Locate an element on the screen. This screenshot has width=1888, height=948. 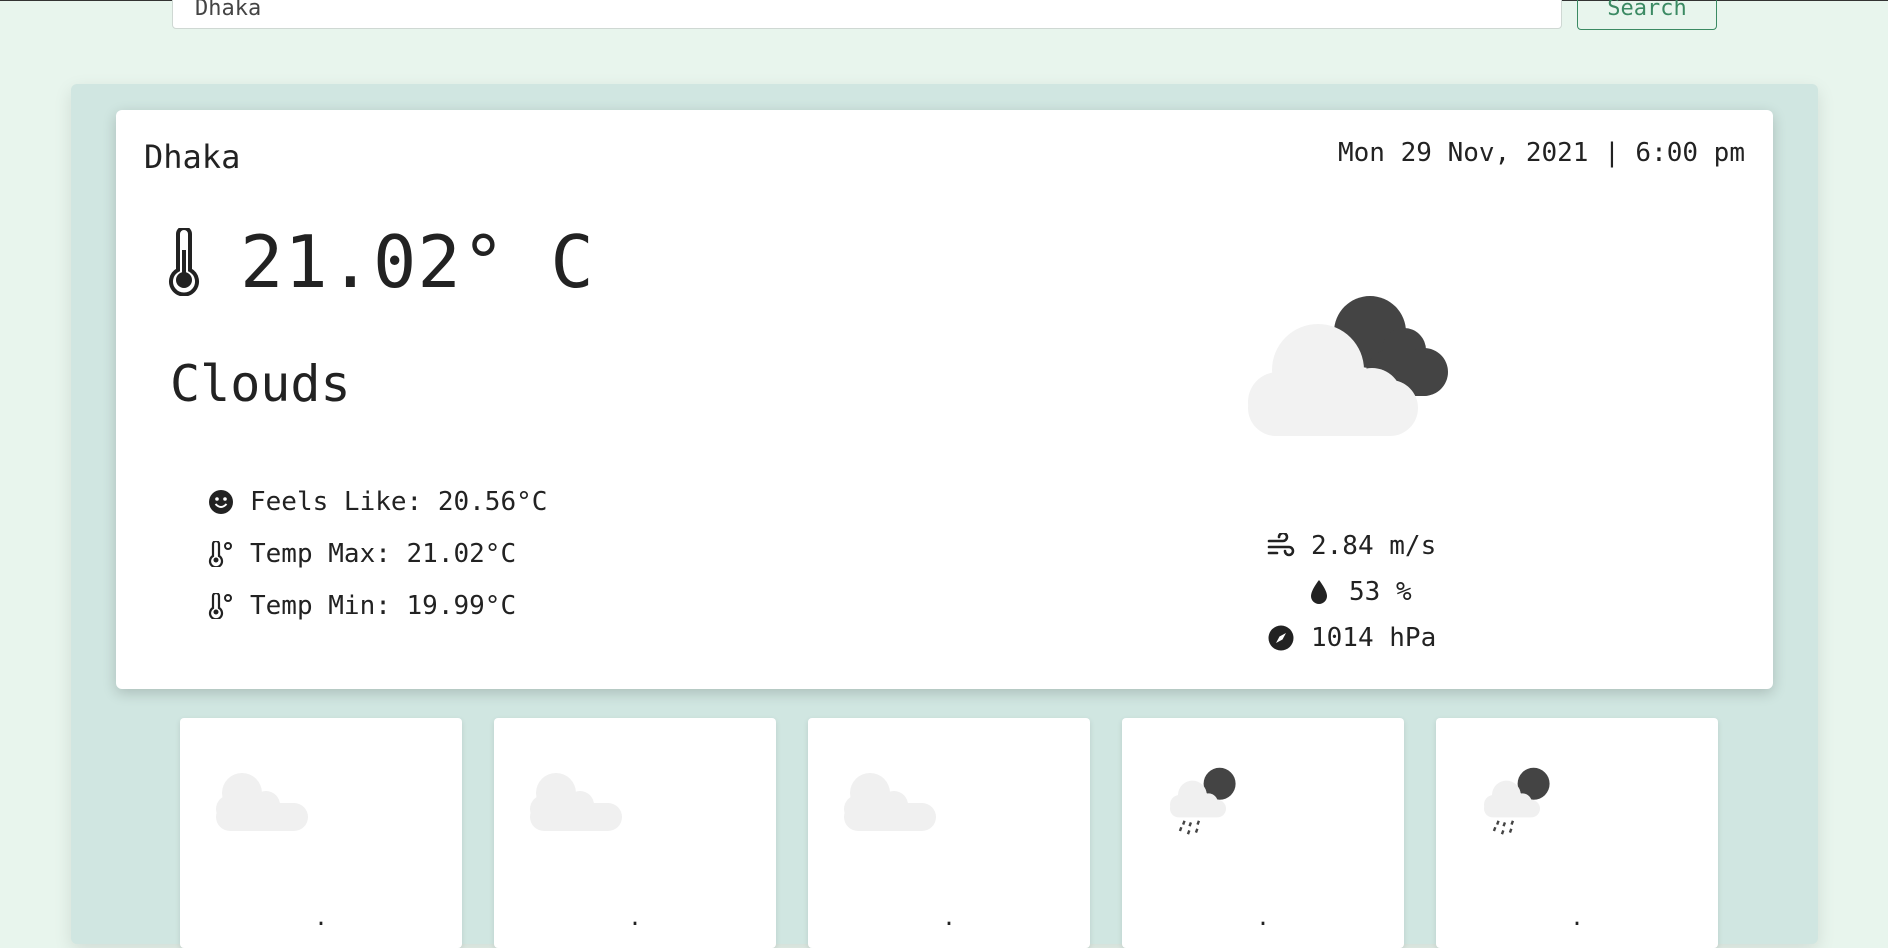
droplet-icon is located at coordinates (1319, 592).